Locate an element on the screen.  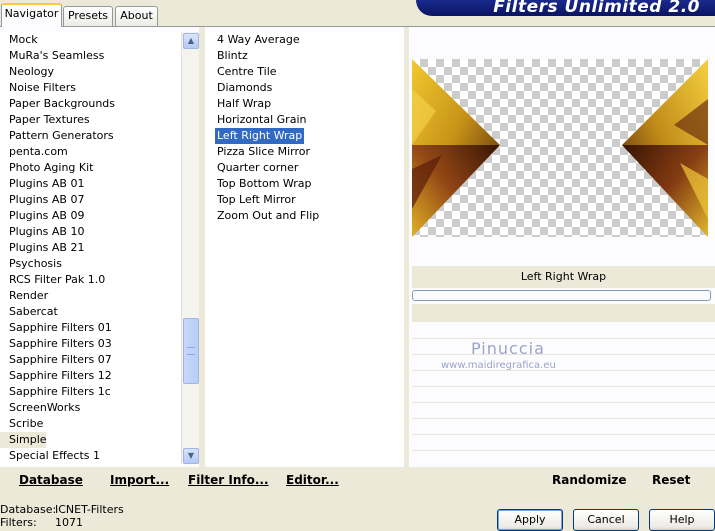
filter-item: Quarter corner is located at coordinates (304, 168).